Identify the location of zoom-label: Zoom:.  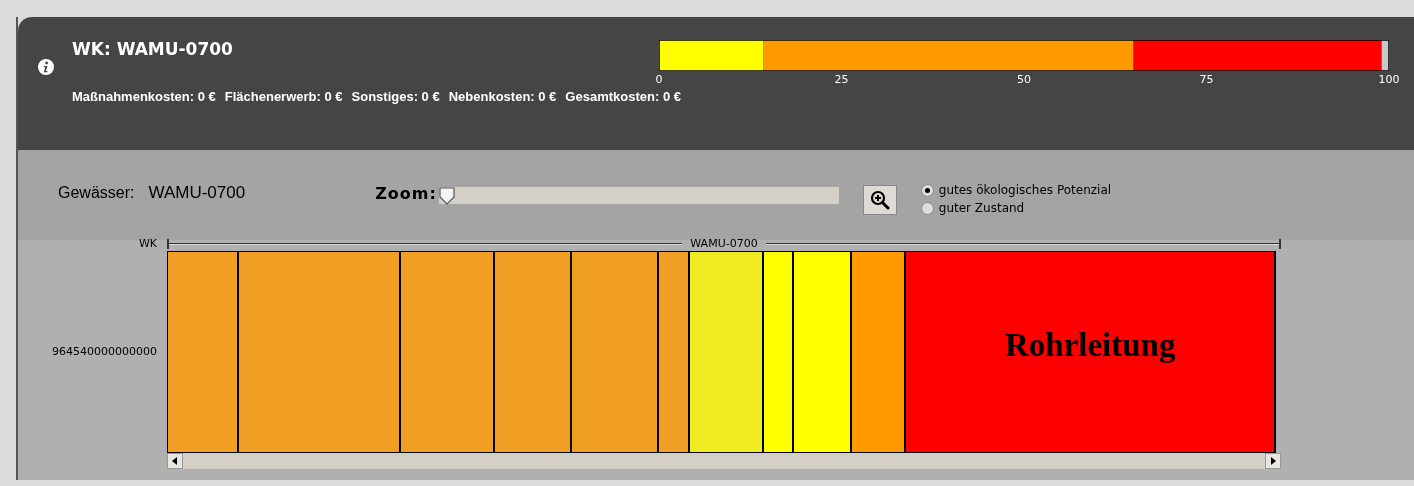
(406, 193).